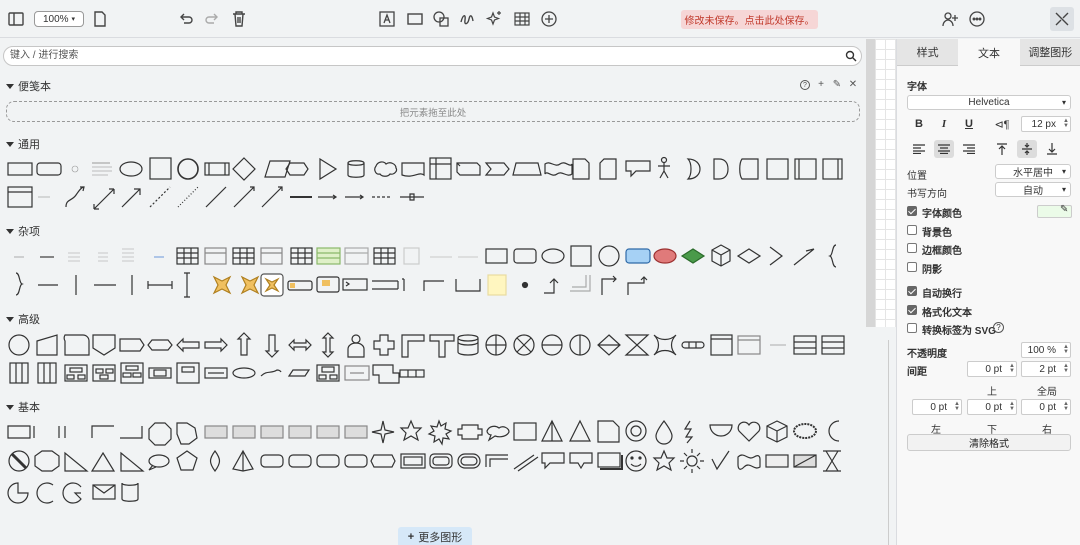 This screenshot has width=1080, height=545. What do you see at coordinates (919, 124) in the screenshot?
I see `bold-button: B` at bounding box center [919, 124].